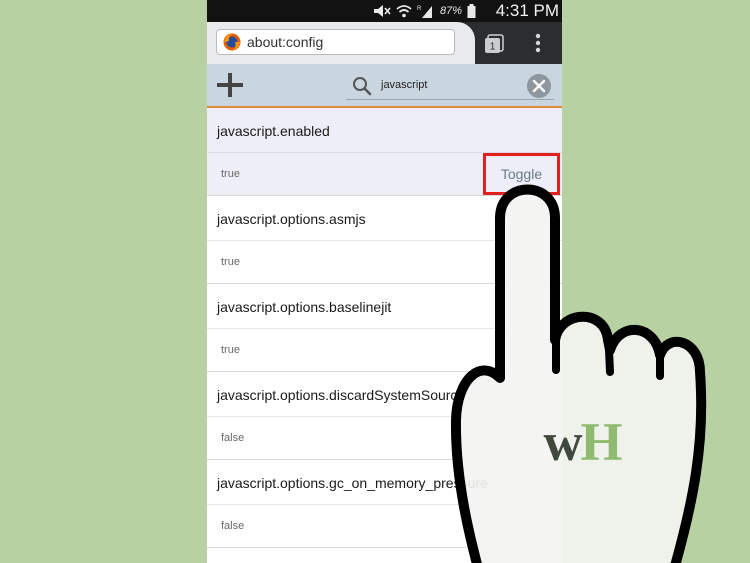  Describe the element at coordinates (582, 442) in the screenshot. I see `wikihow-logo: wH` at that location.